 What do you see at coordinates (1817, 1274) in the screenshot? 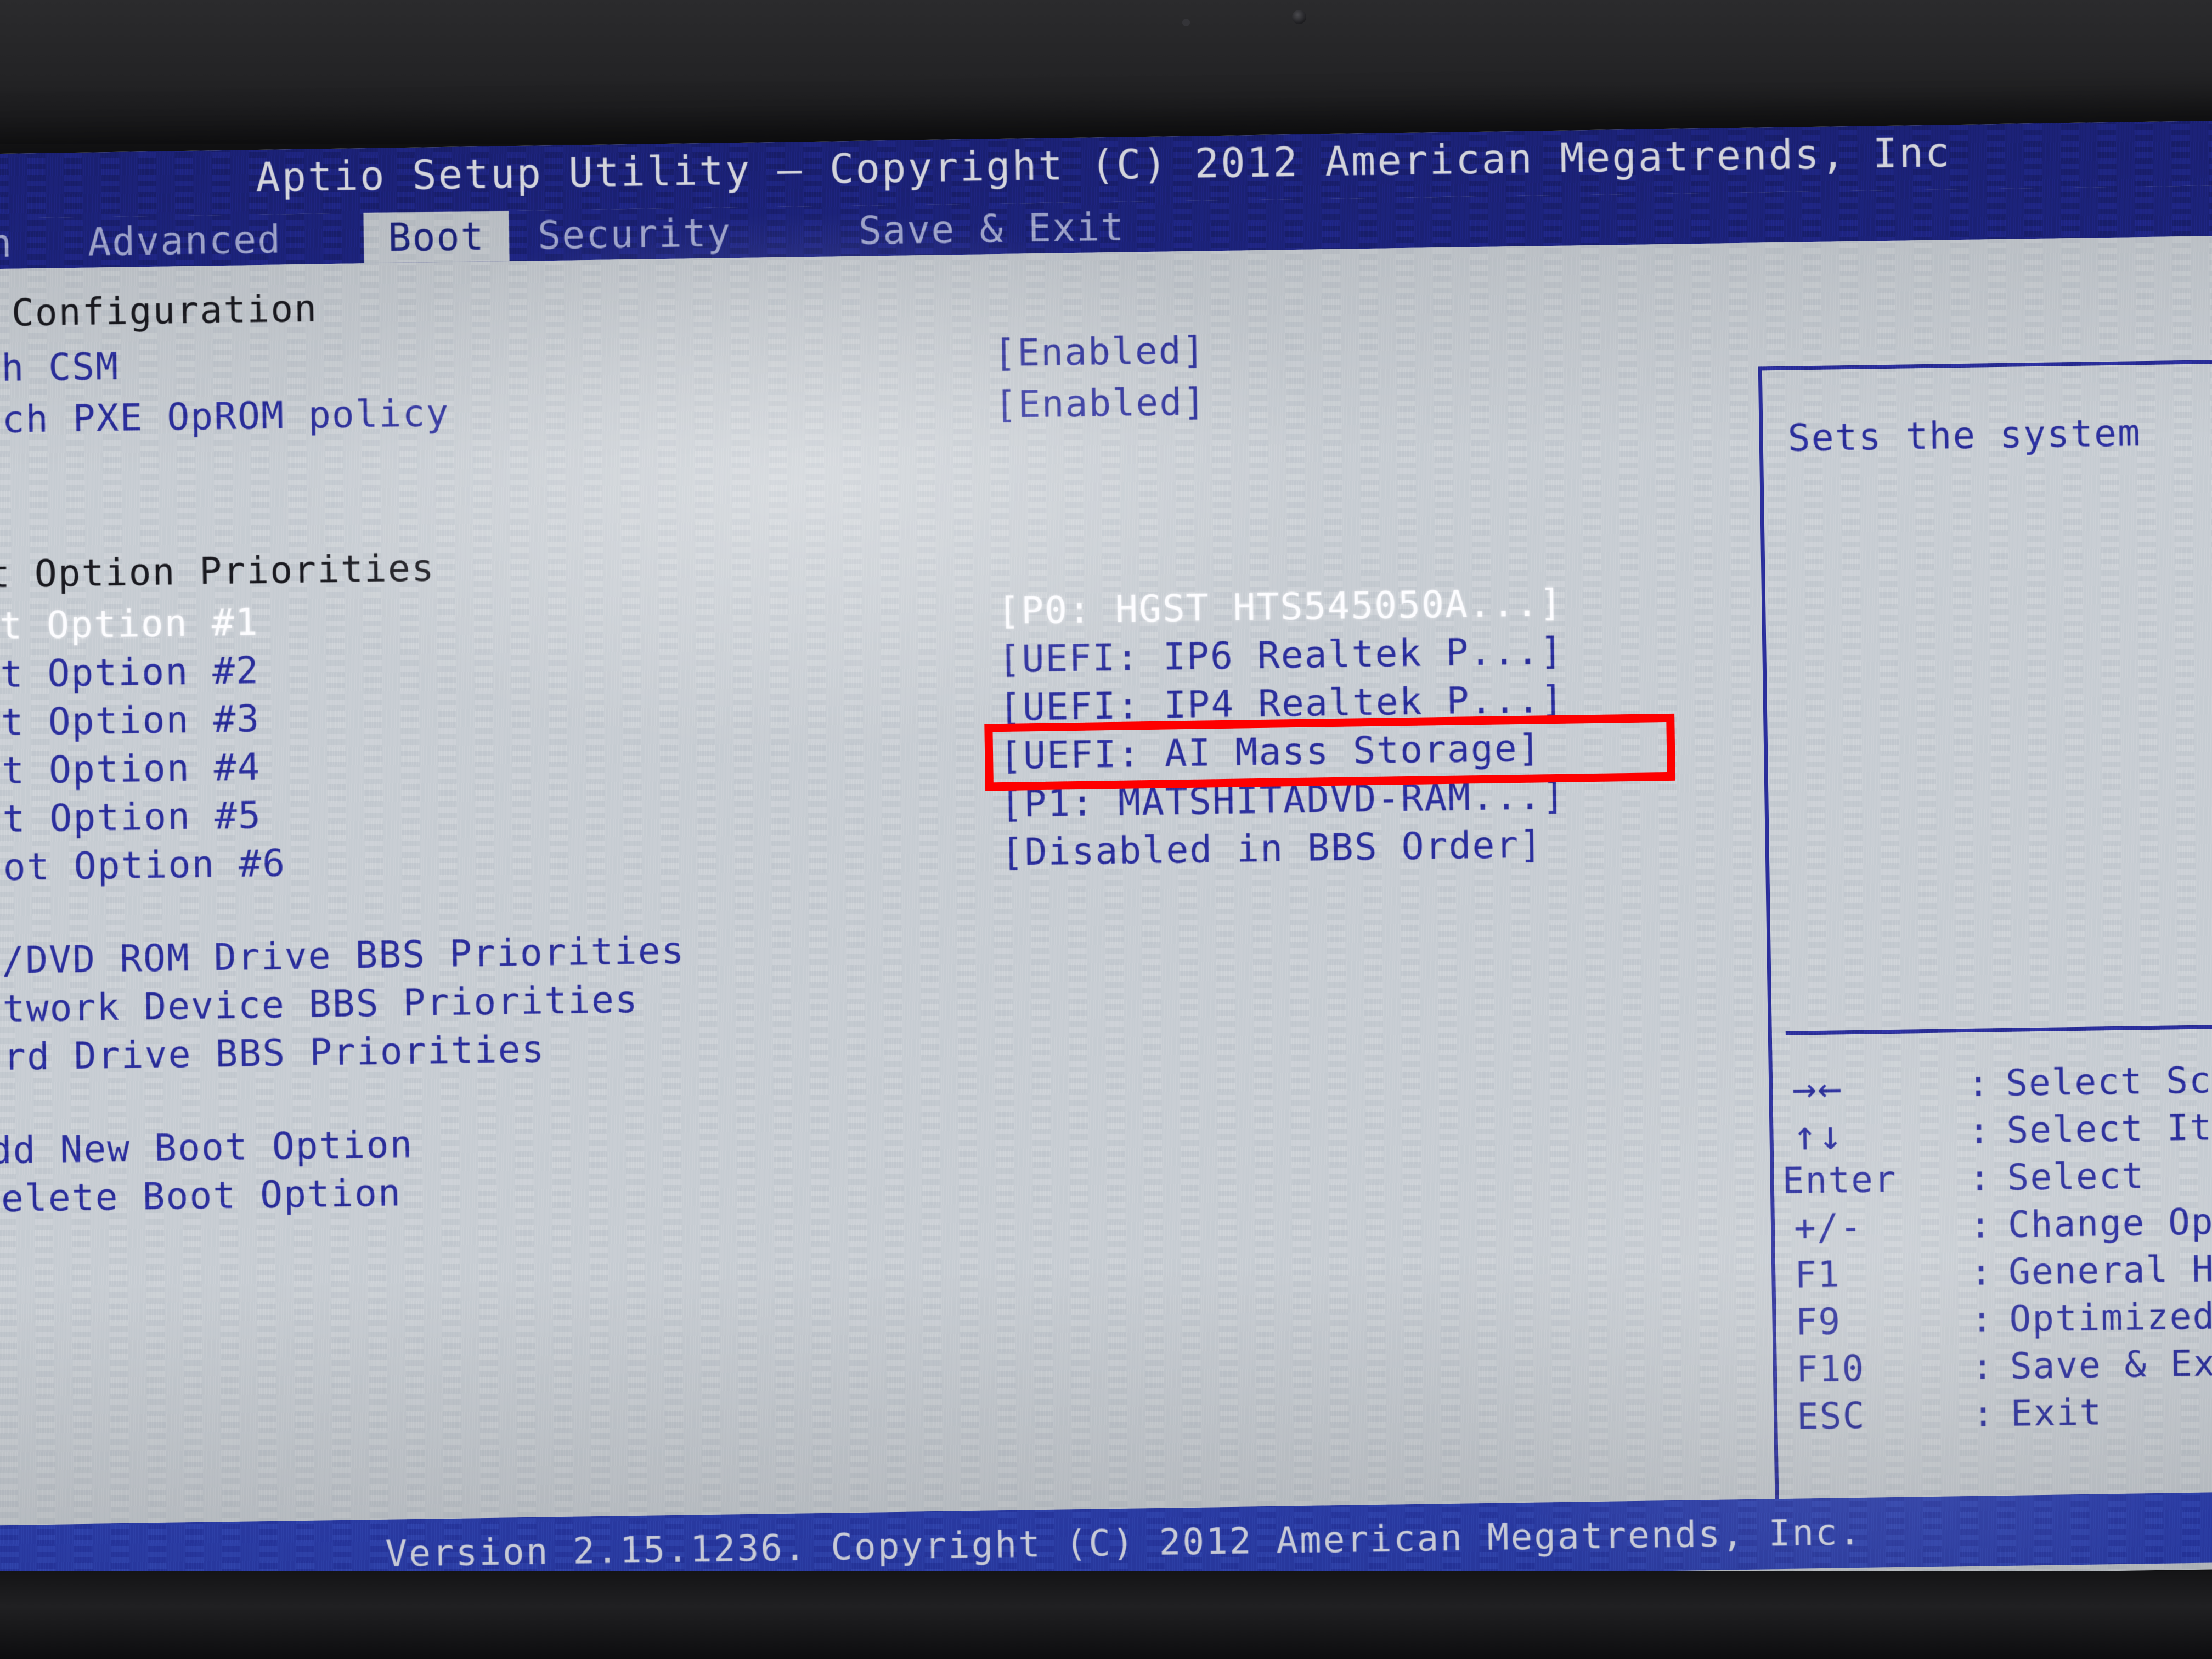
I see `f1-key-label: F1` at bounding box center [1817, 1274].